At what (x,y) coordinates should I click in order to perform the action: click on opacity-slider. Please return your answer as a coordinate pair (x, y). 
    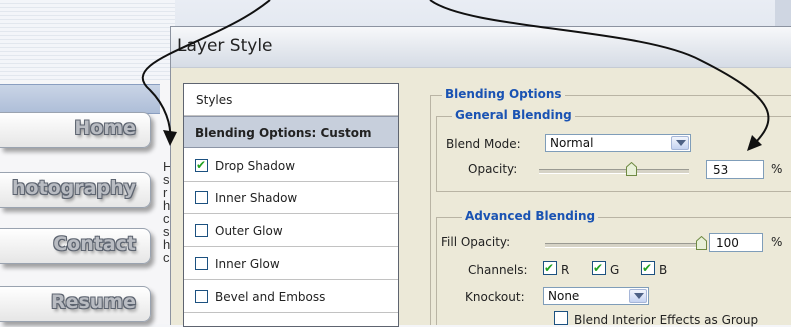
    Looking at the image, I should click on (614, 171).